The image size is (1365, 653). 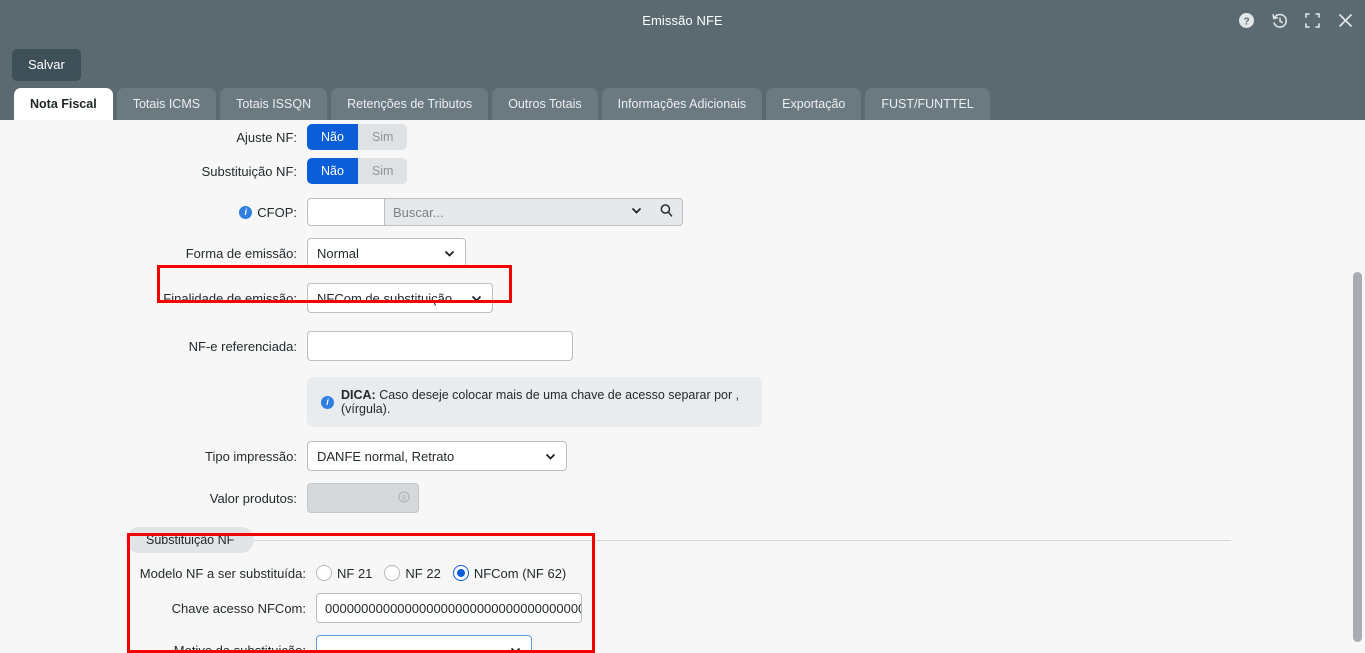 What do you see at coordinates (423, 573) in the screenshot?
I see `radio-nf-22-label: NF 22` at bounding box center [423, 573].